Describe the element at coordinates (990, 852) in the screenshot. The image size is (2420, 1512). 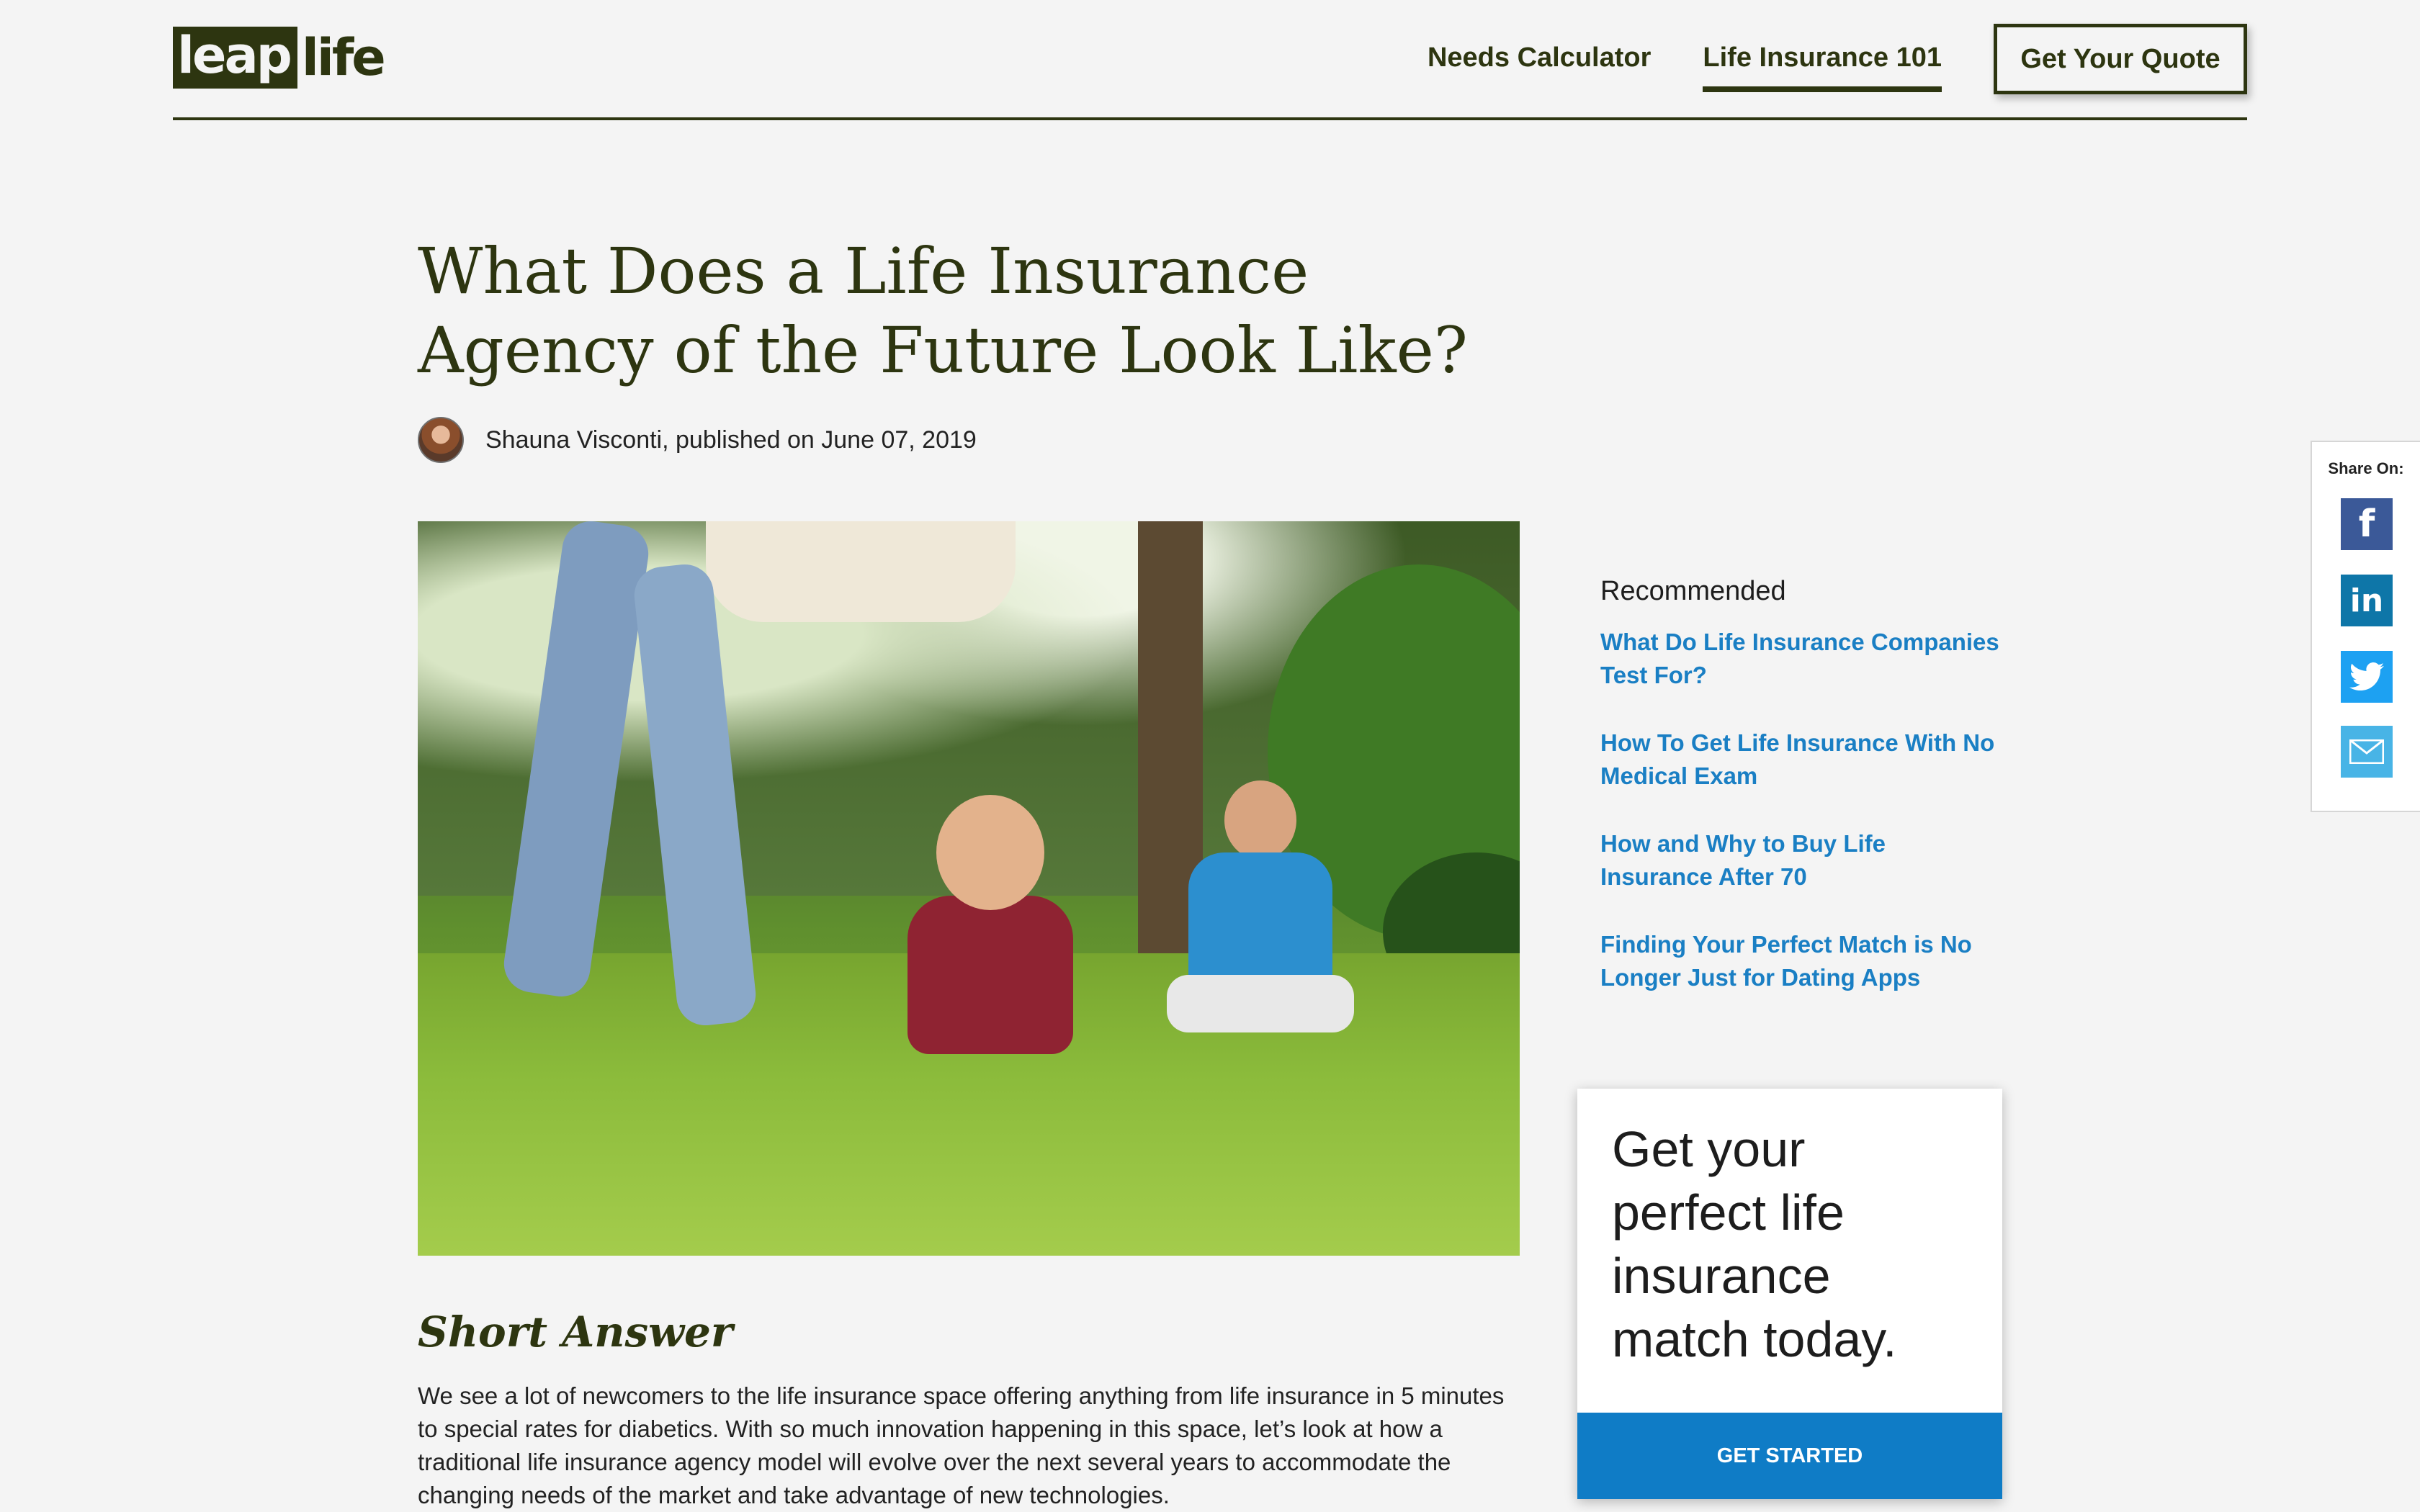
I see `hero-baby-head` at that location.